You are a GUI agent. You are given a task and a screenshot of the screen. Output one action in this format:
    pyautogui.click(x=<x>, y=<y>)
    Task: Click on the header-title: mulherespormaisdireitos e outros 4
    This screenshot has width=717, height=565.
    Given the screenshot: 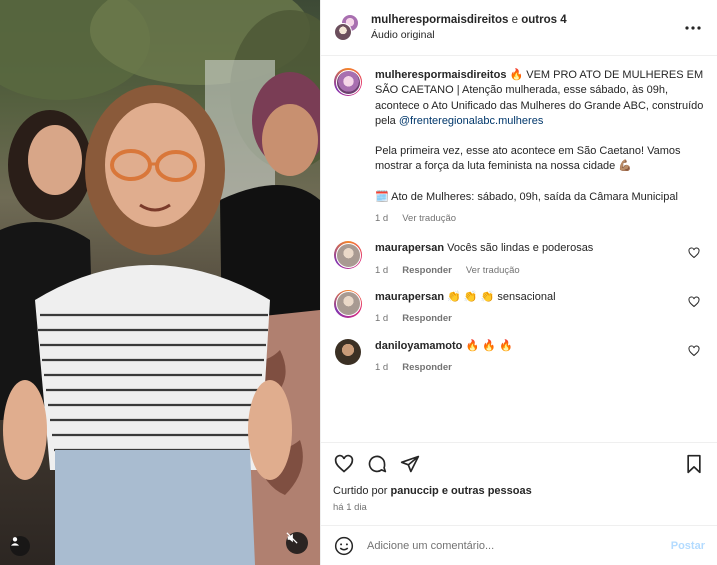 What is the action you would take?
    pyautogui.click(x=526, y=20)
    